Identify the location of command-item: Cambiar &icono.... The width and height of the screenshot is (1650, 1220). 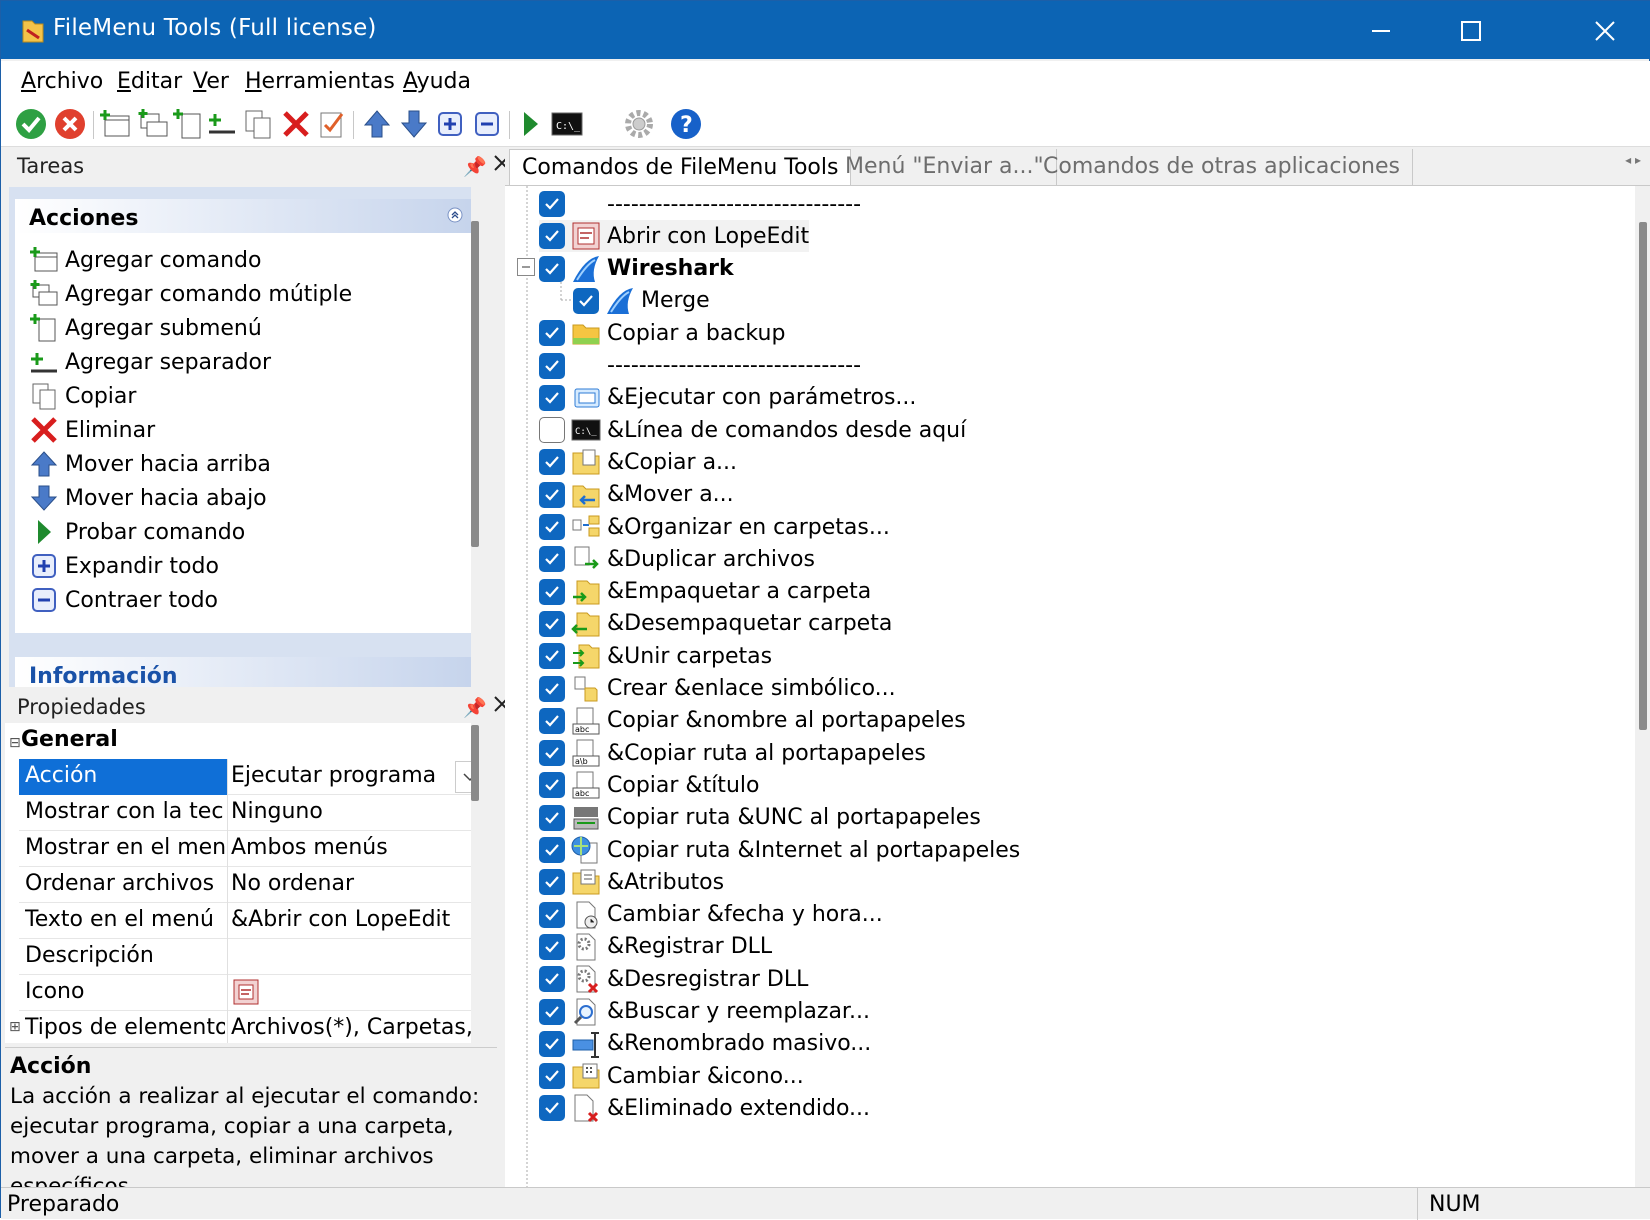
(671, 1076).